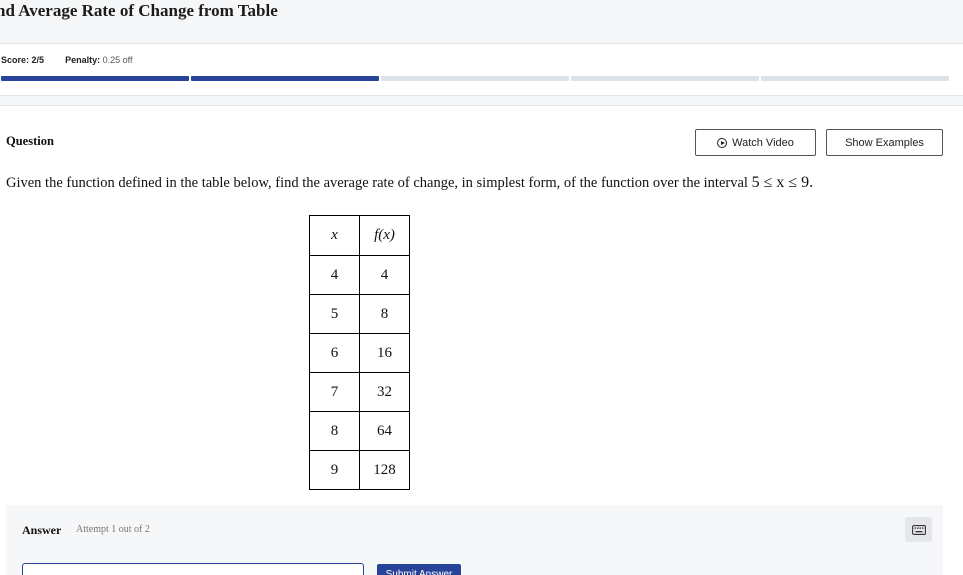 The height and width of the screenshot is (575, 963). I want to click on table-cell-fx: 8, so click(384, 314).